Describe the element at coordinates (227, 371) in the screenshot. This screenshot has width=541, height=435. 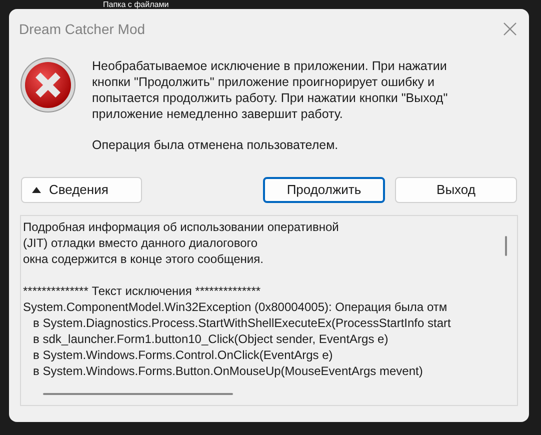
I see `details-line: в System.Windows.Forms.Button.OnMouseUp(MouseEventArgs mevent)` at that location.